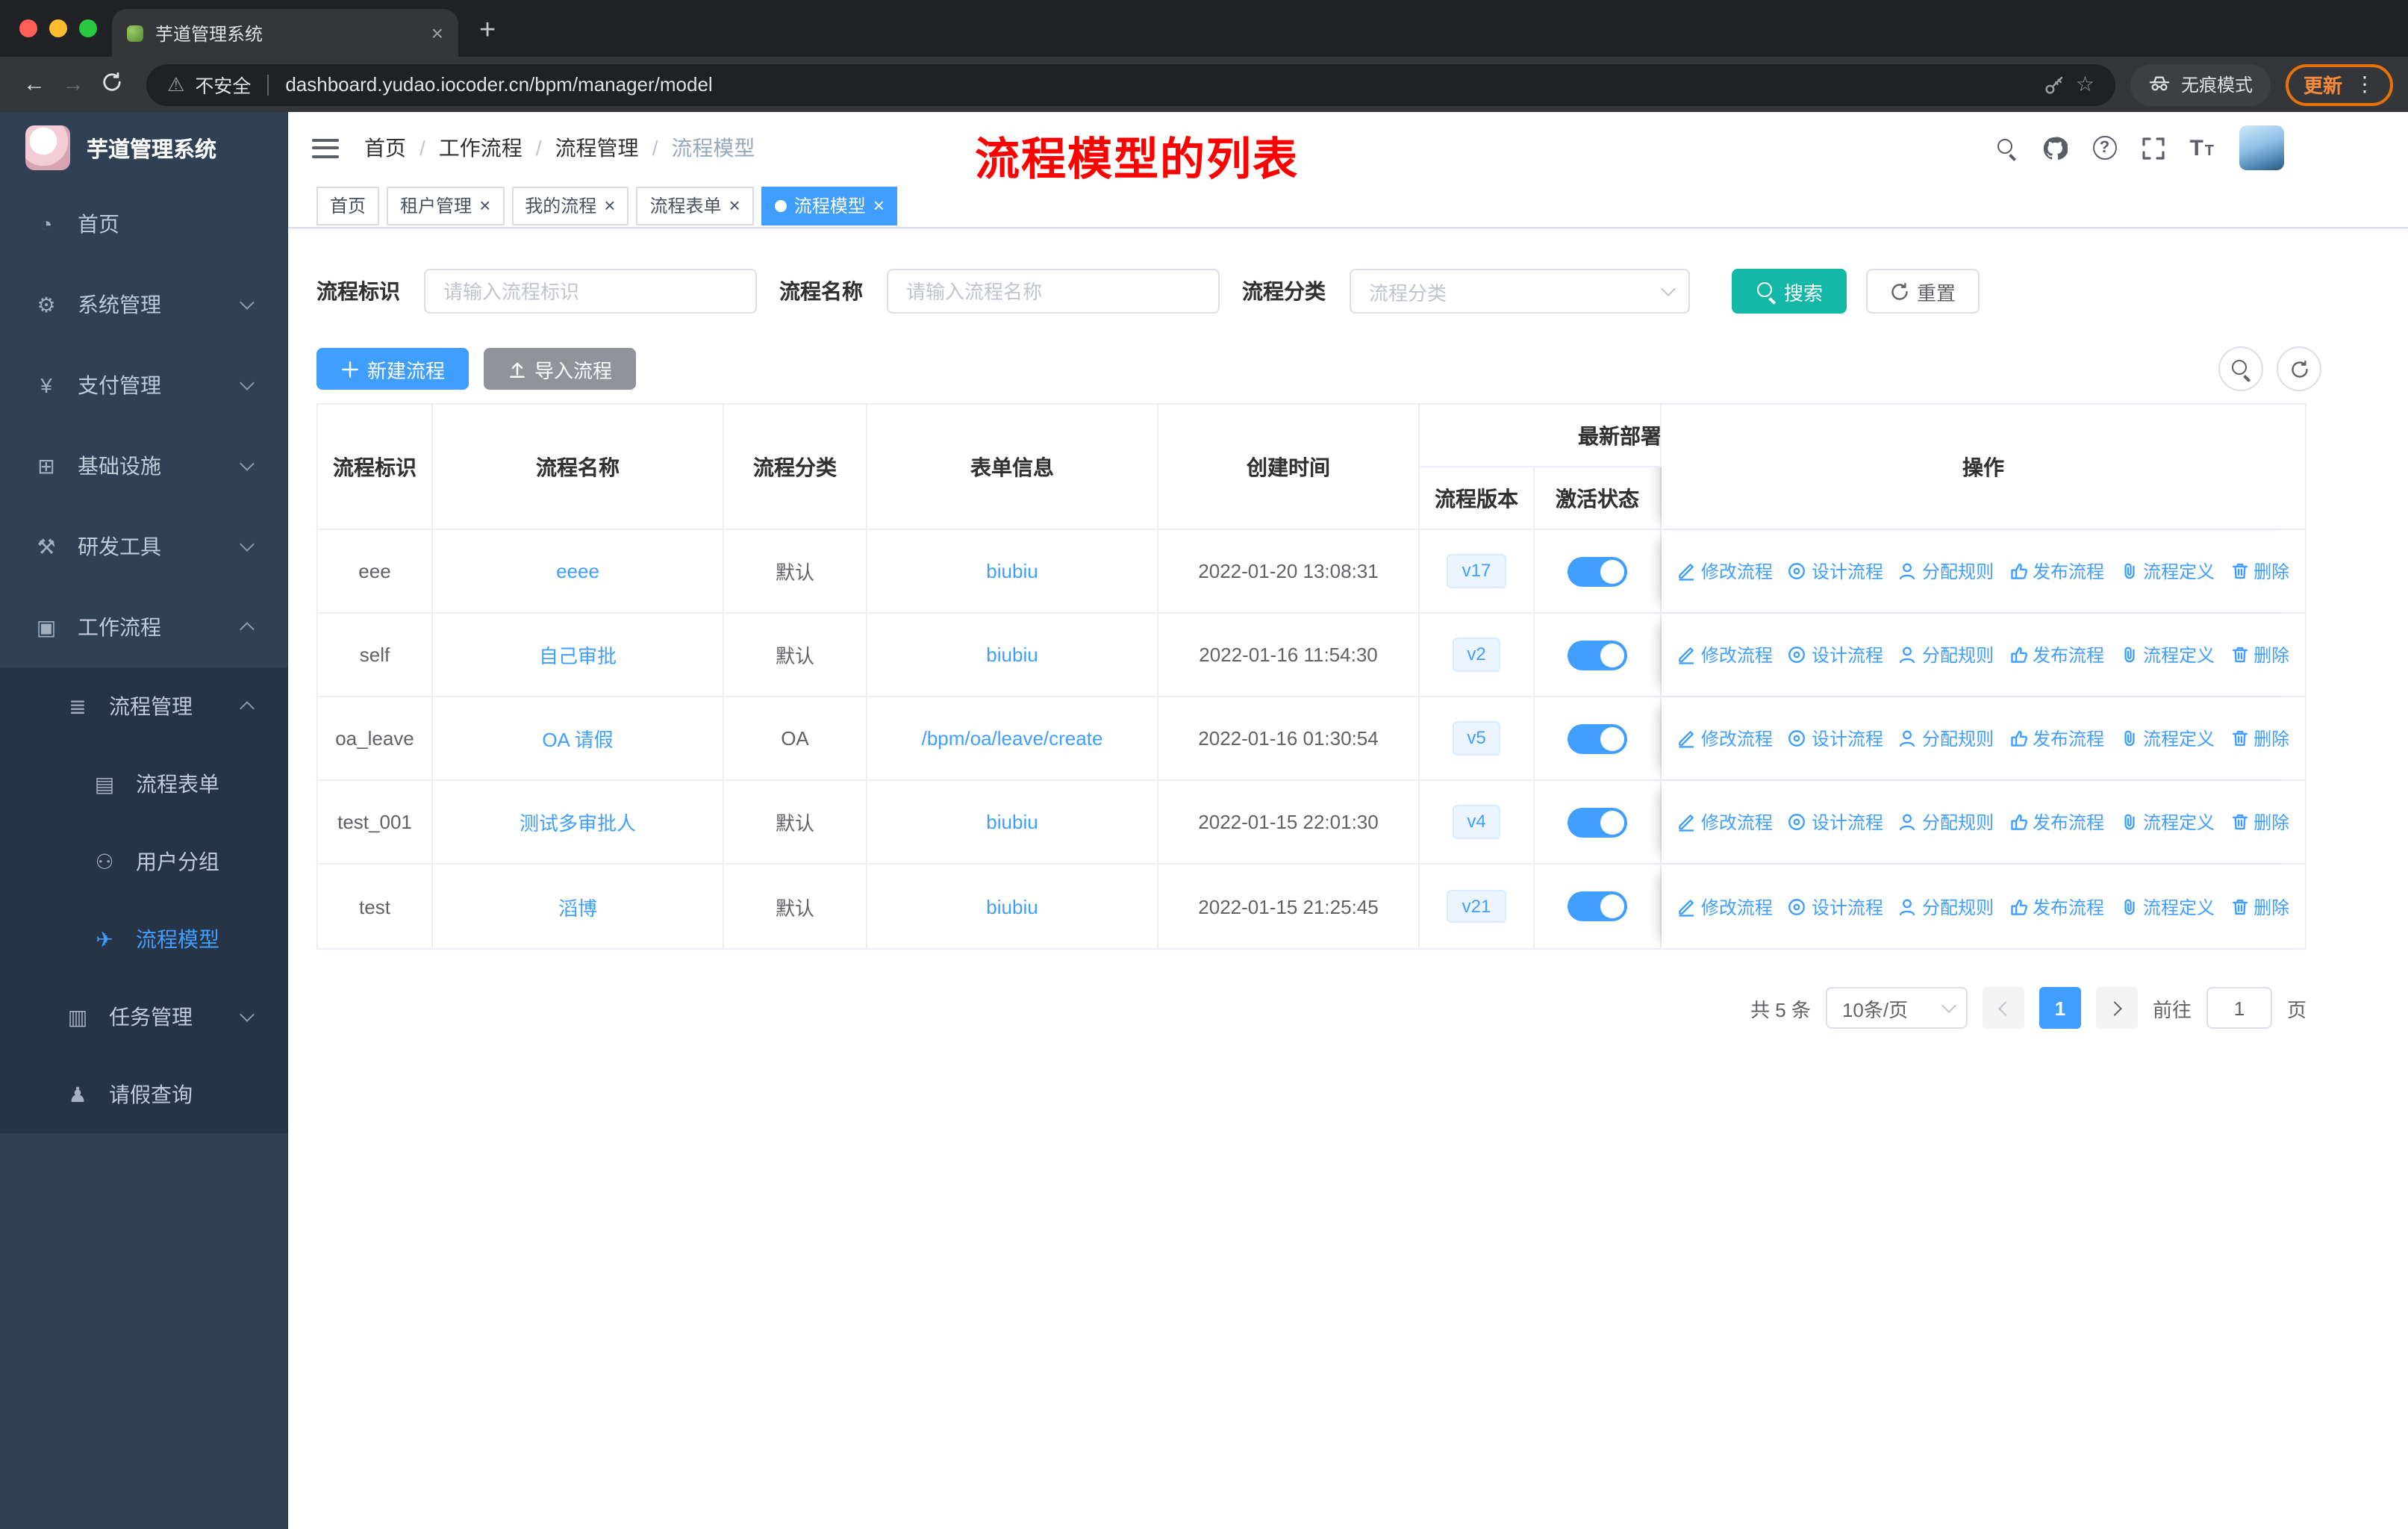 Image resolution: width=2408 pixels, height=1529 pixels. Describe the element at coordinates (2299, 369) in the screenshot. I see `refresh-table-button` at that location.